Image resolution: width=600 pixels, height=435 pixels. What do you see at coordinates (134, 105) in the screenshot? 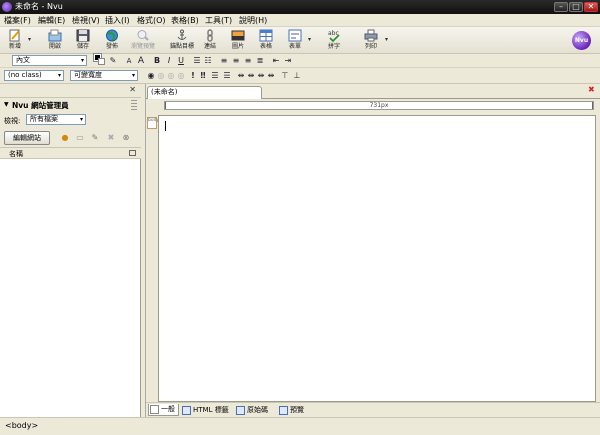
I see `grip-icon` at bounding box center [134, 105].